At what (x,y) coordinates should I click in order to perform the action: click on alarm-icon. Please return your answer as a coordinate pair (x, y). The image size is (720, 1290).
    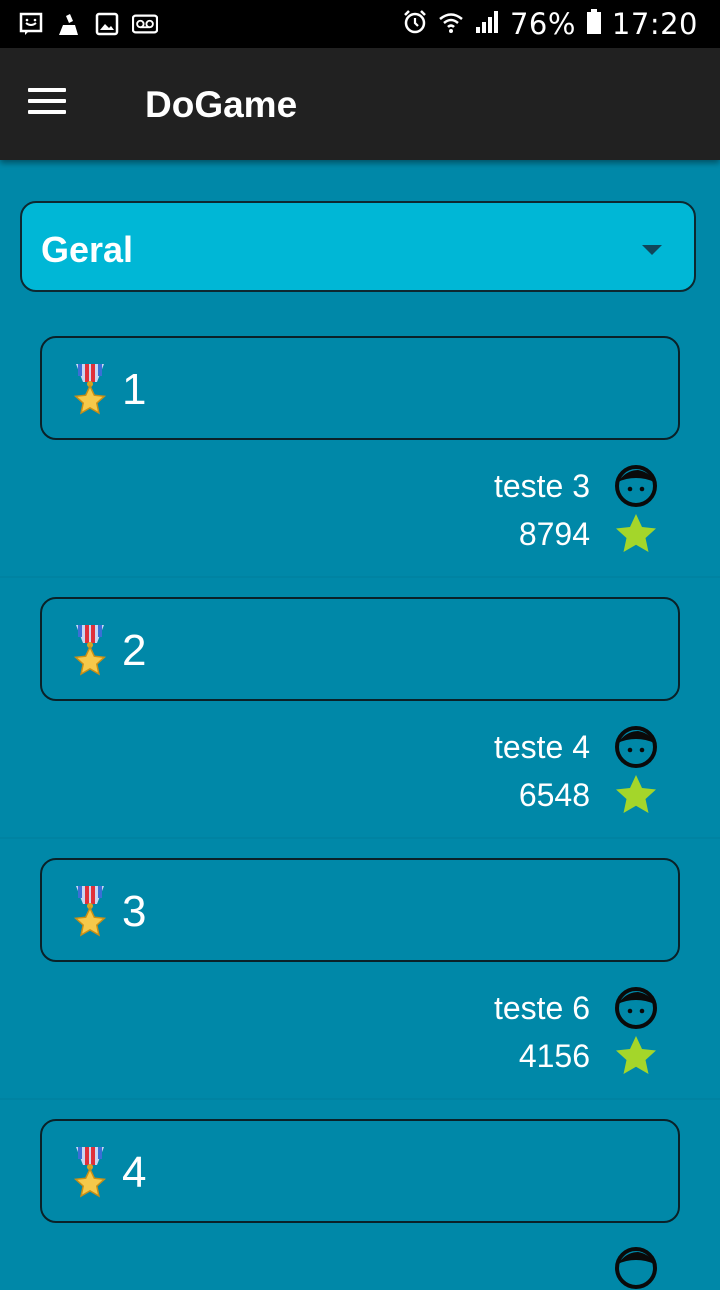
    Looking at the image, I should click on (415, 24).